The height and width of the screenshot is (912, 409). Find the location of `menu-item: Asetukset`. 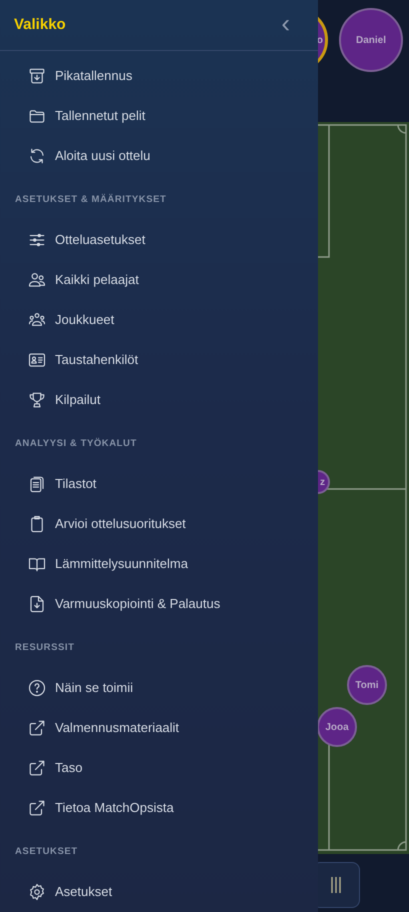

menu-item: Asetukset is located at coordinates (159, 892).